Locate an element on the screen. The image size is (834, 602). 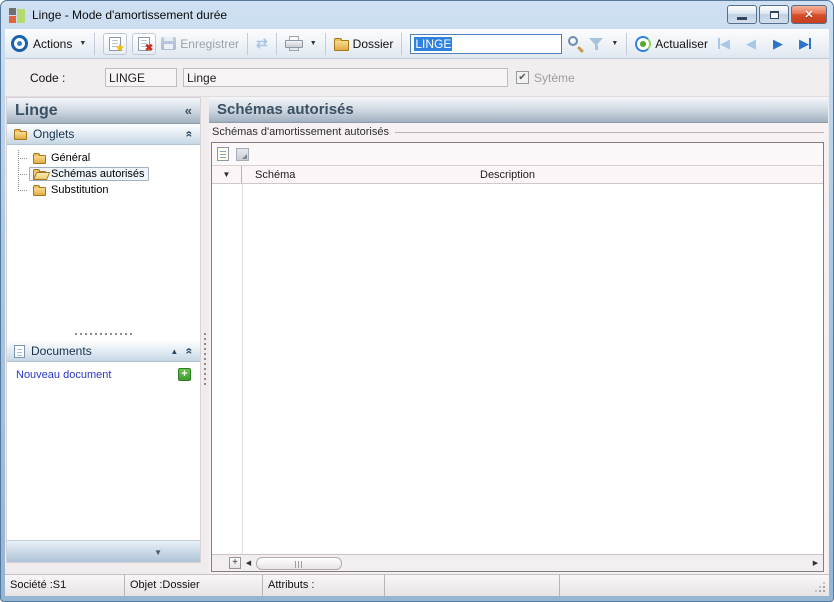
groupbox-label-row: Schémas d'amortissement autorisés is located at coordinates (518, 132).